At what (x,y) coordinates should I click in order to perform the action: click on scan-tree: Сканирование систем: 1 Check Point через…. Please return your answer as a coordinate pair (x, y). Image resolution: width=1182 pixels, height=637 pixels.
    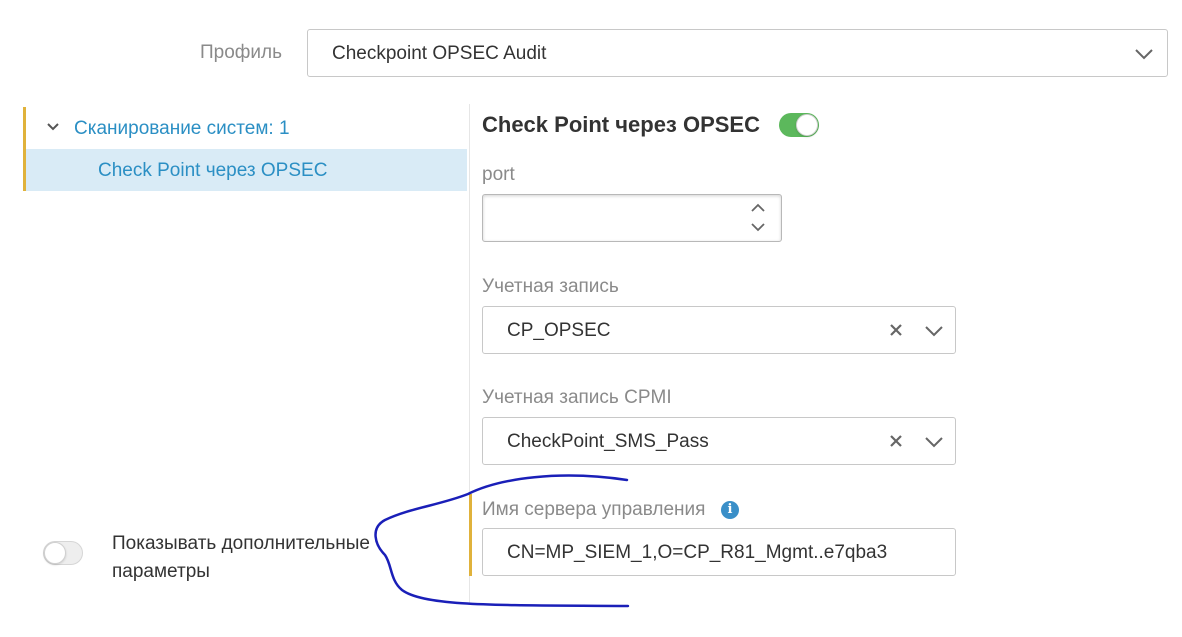
    Looking at the image, I should click on (245, 149).